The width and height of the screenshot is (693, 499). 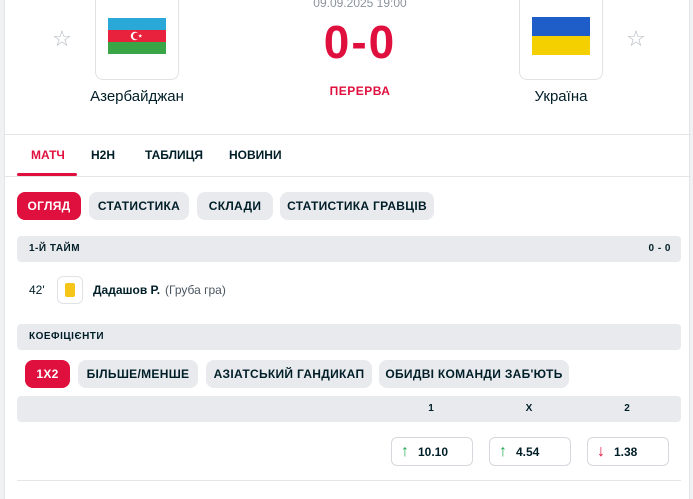 What do you see at coordinates (636, 39) in the screenshot?
I see `favorite-away-star-icon: ☆` at bounding box center [636, 39].